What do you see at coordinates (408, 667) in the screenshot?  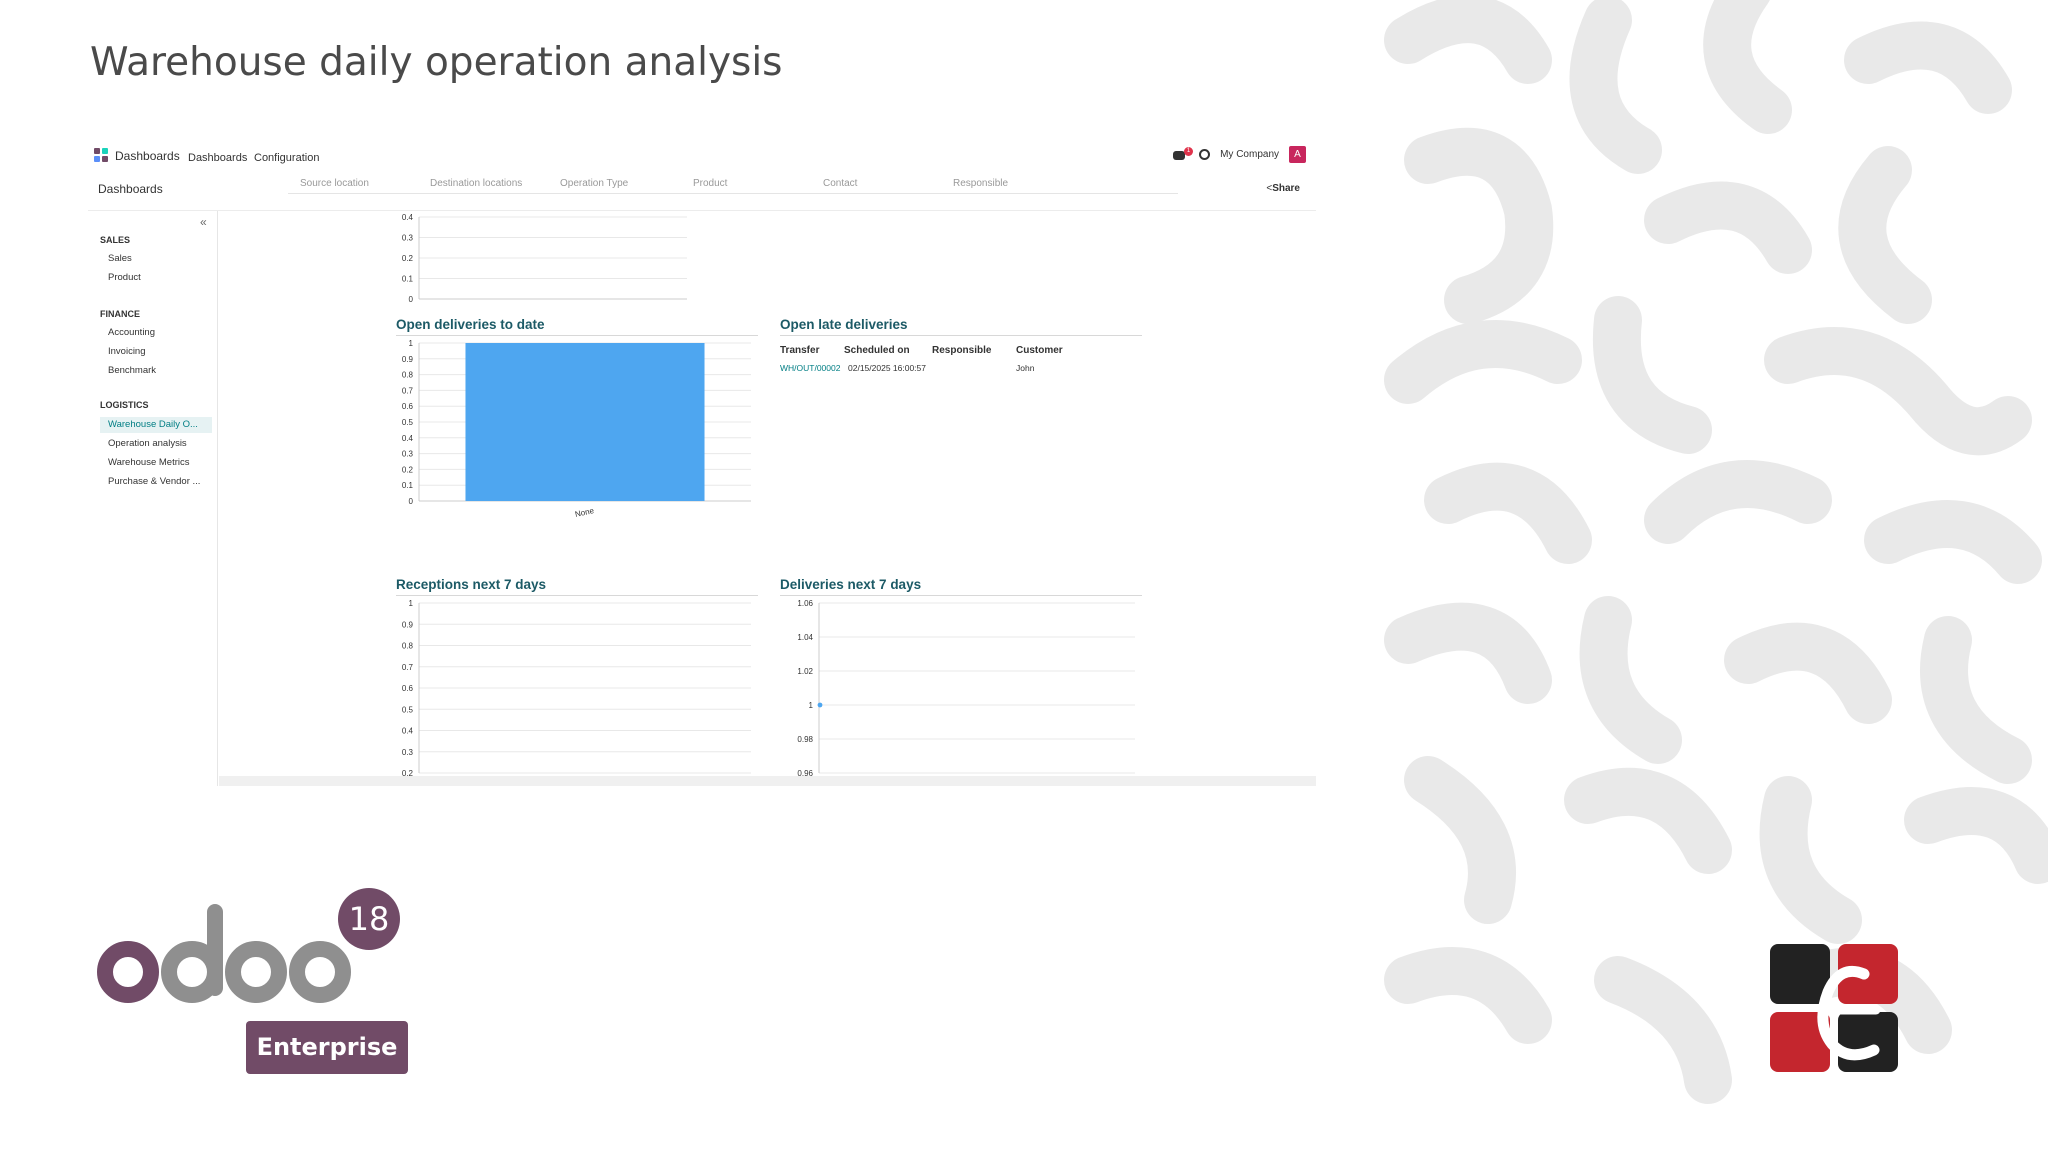 I see `chart-receptions-ytick-label: 0.7` at bounding box center [408, 667].